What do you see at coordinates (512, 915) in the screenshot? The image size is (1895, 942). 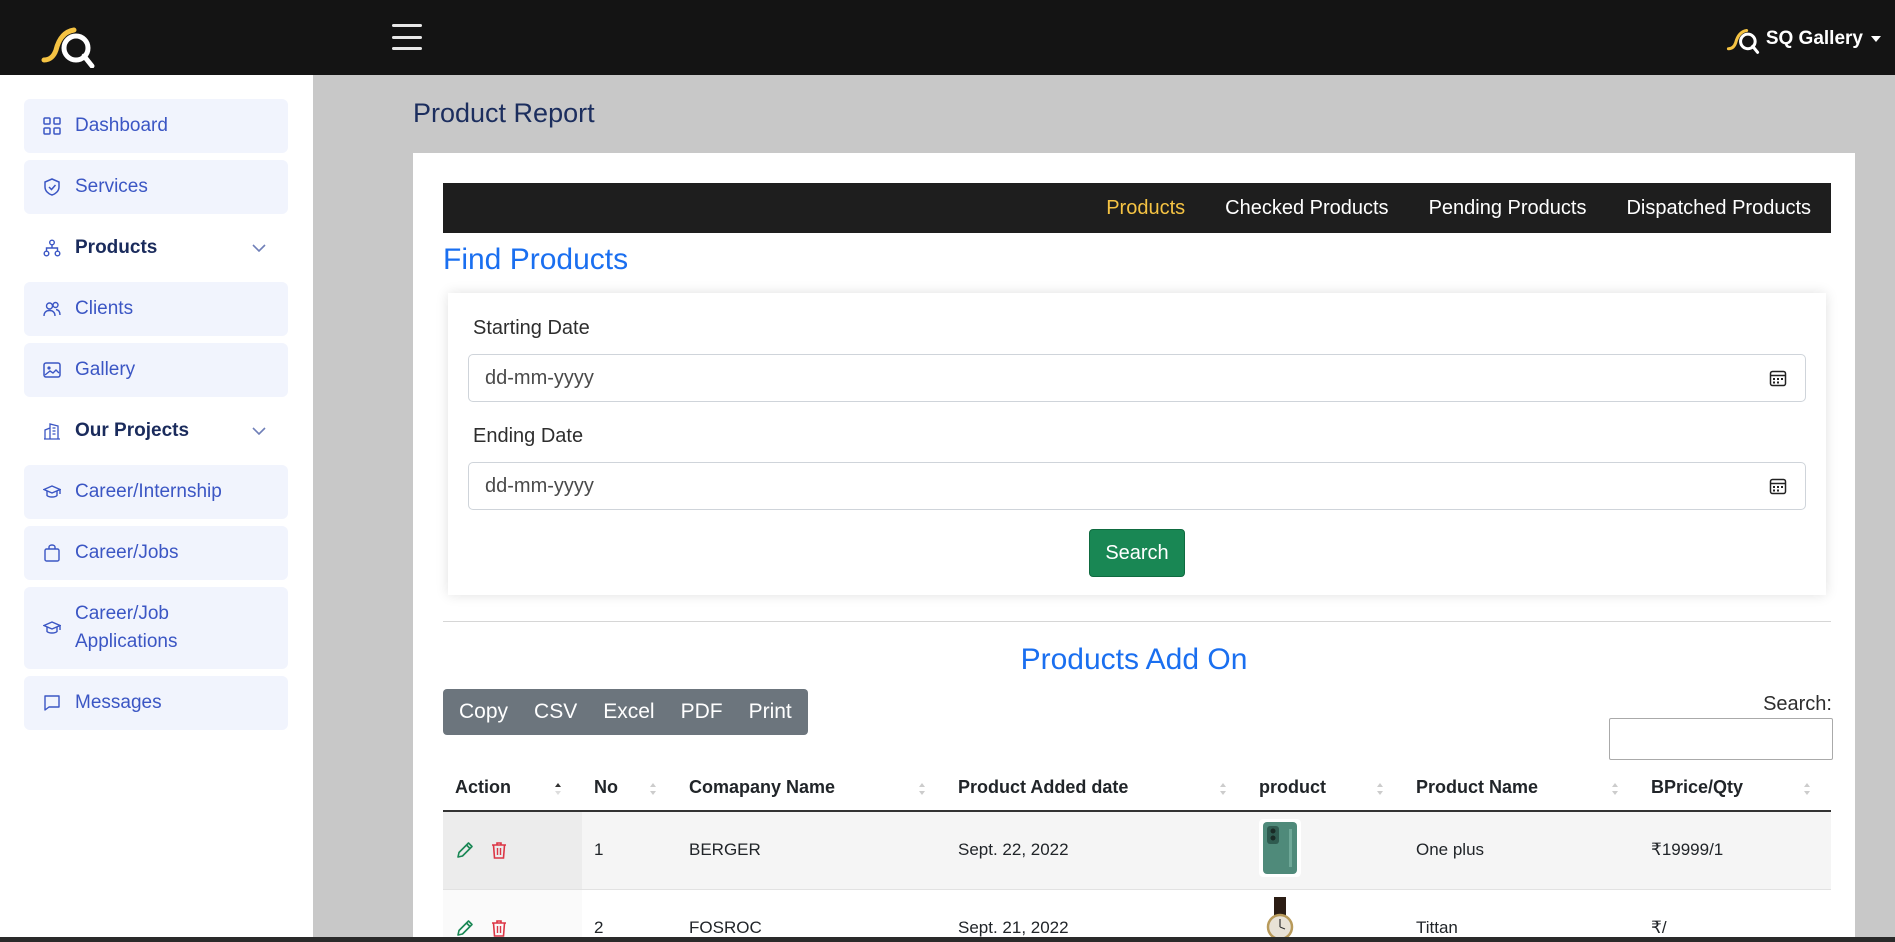 I see `row-actions` at bounding box center [512, 915].